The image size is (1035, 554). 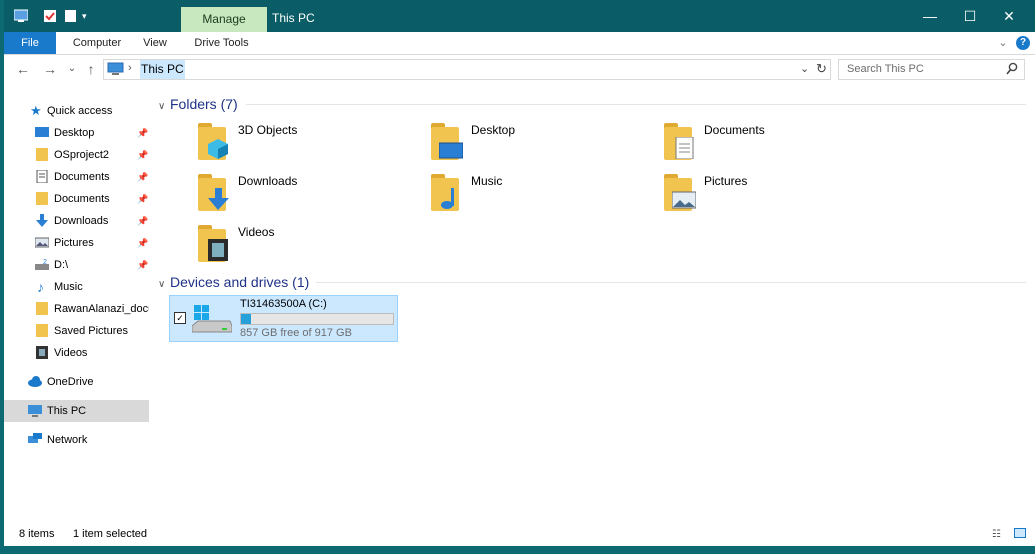 I want to click on drive-c-tile: ✓ TI31463500A (C:) 857 GB free of 917 GB, so click(x=283, y=318).